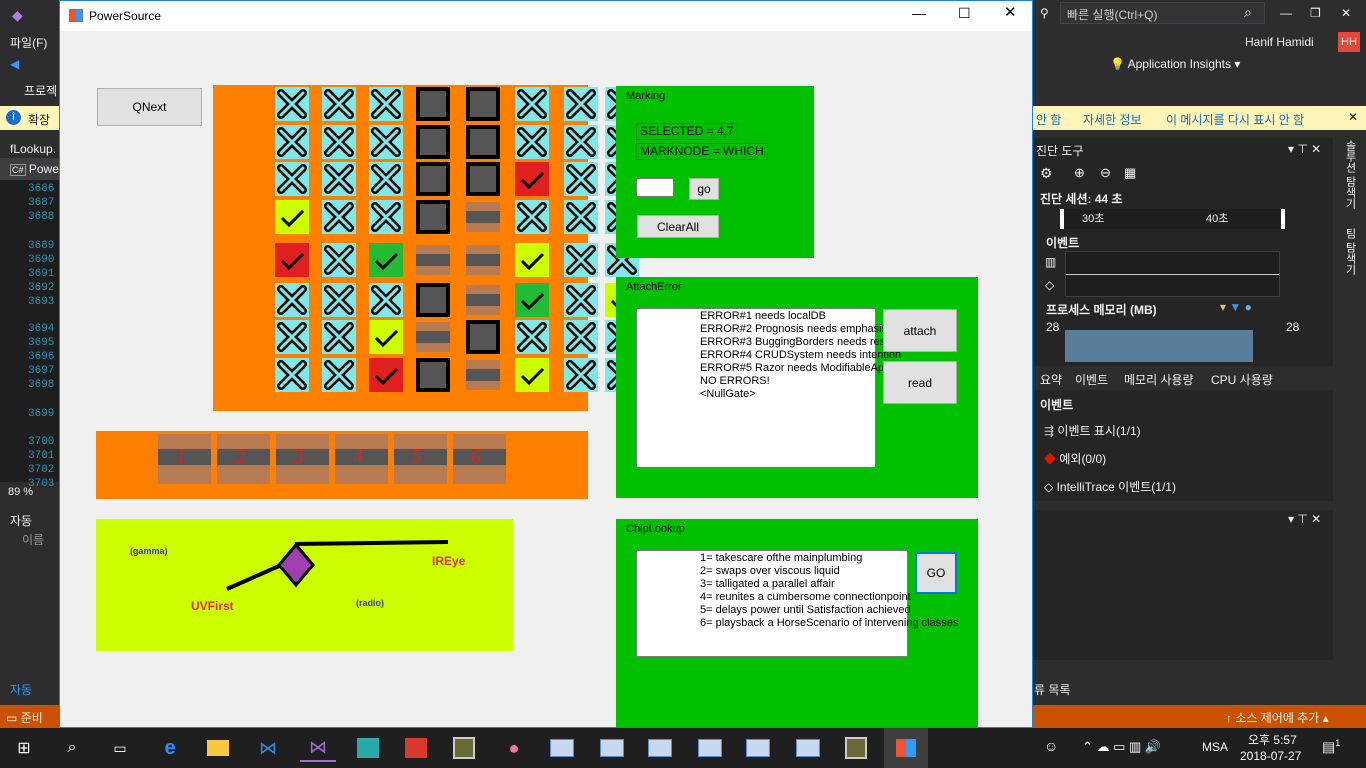  What do you see at coordinates (678, 226) in the screenshot?
I see `clearall-button: ClearAll` at bounding box center [678, 226].